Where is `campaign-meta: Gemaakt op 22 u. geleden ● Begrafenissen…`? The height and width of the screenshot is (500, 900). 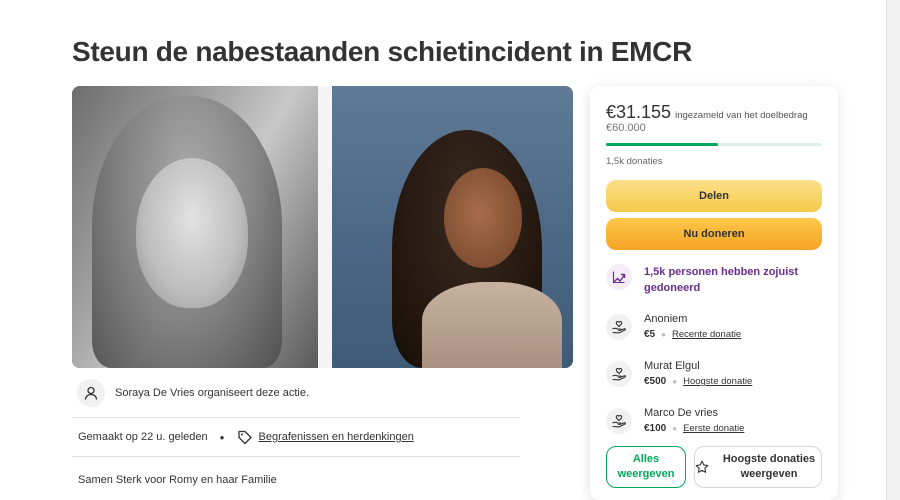 campaign-meta: Gemaakt op 22 u. geleden ● Begrafenissen… is located at coordinates (299, 437).